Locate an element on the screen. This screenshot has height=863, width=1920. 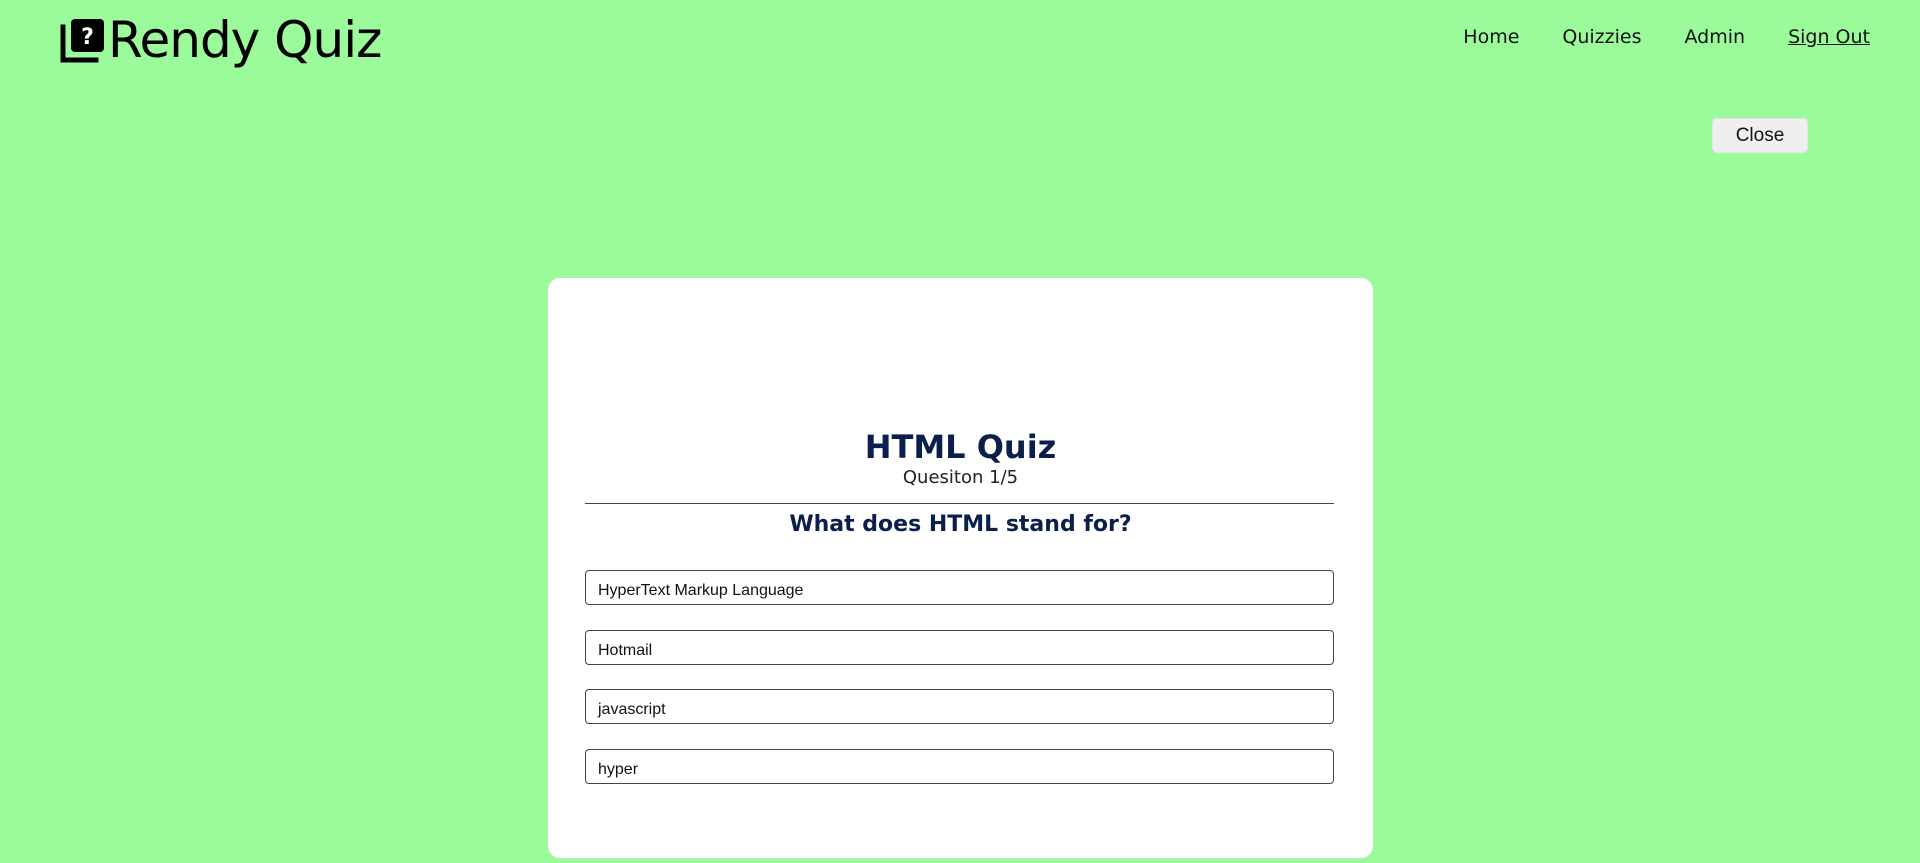
quiz-question-icon: ? is located at coordinates (82, 41).